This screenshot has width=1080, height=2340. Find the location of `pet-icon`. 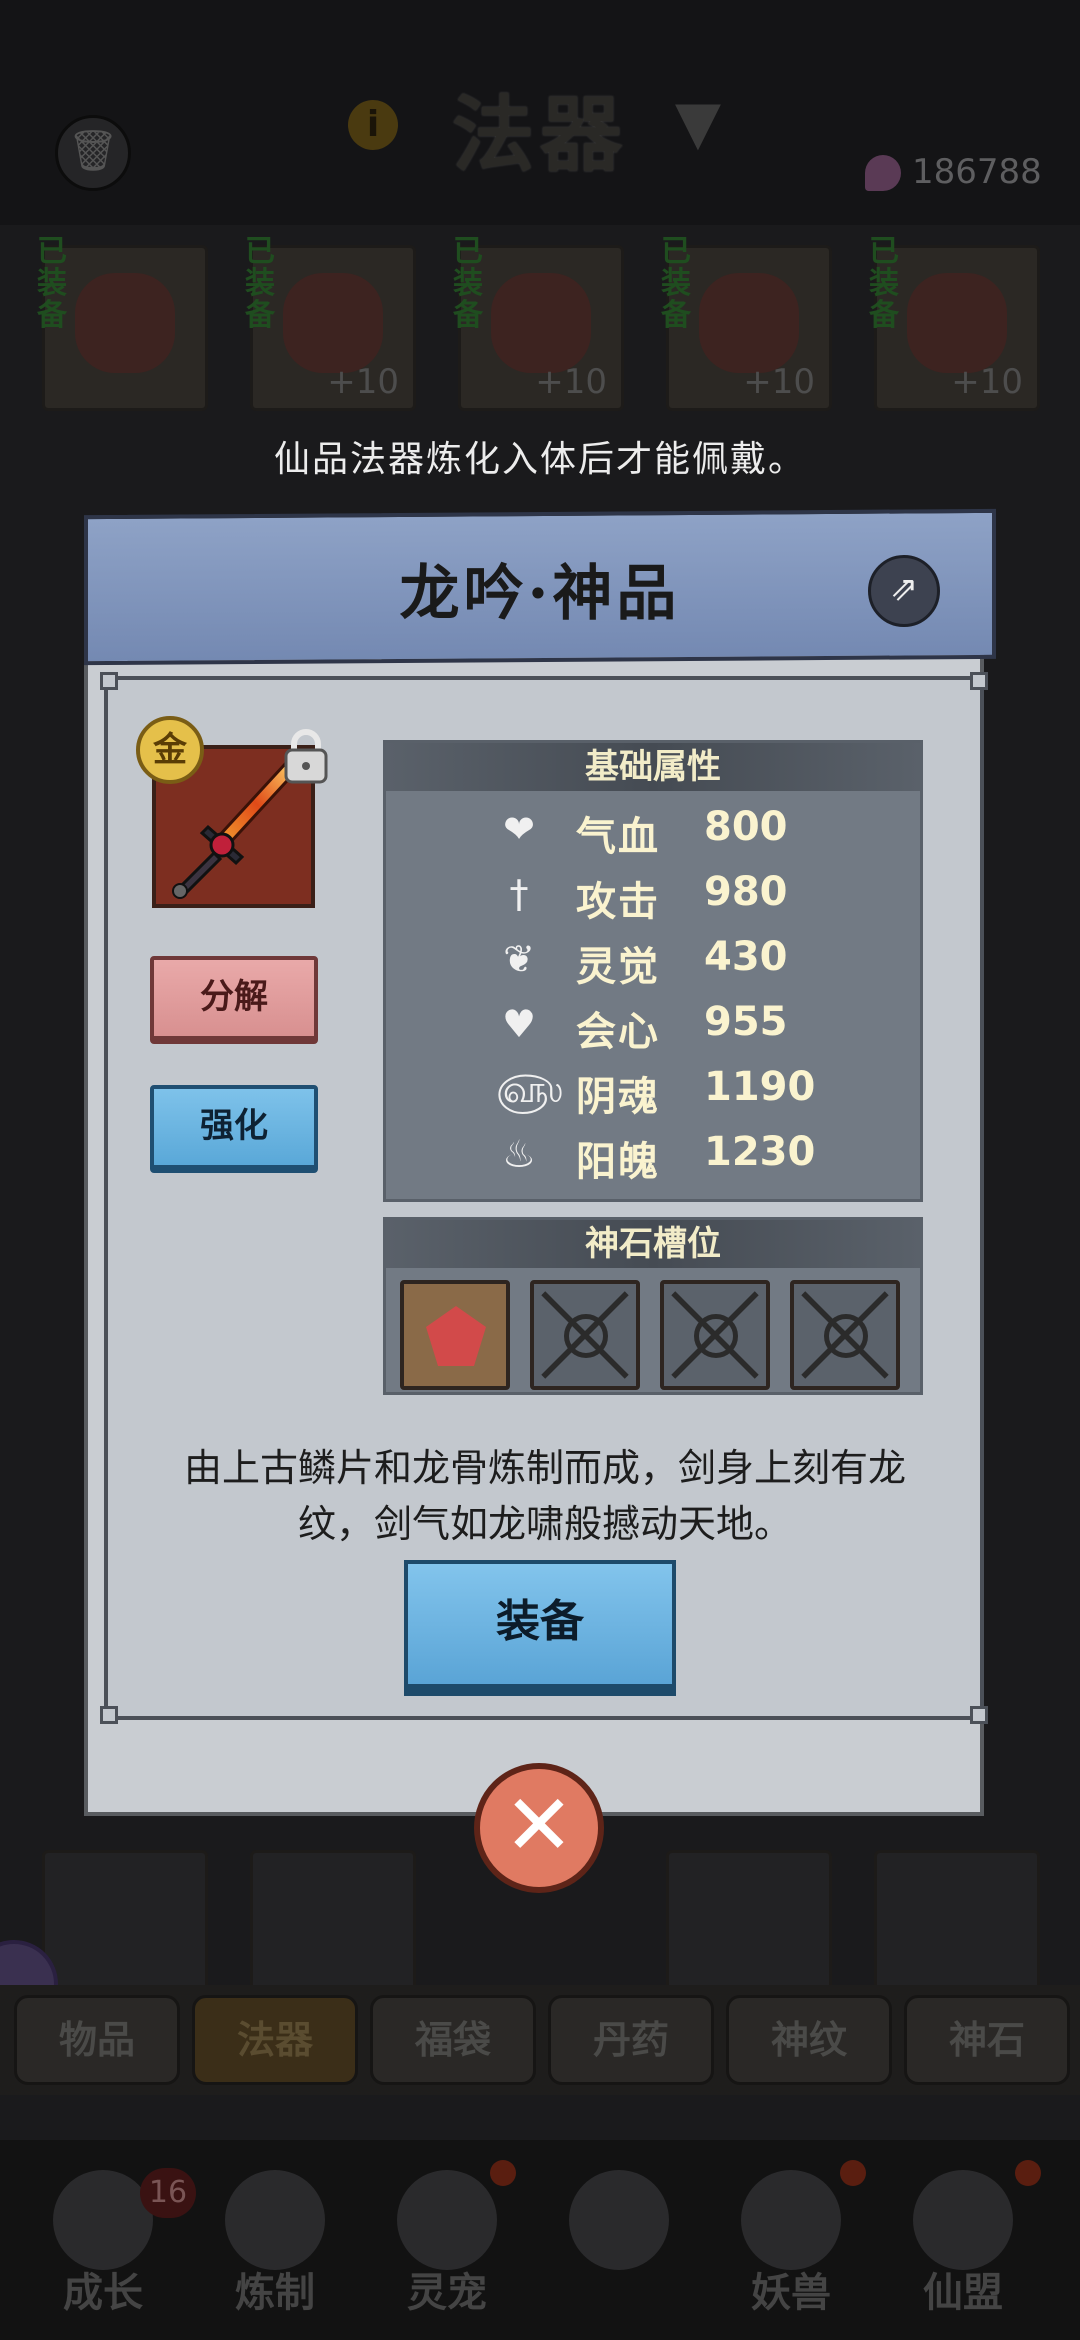

pet-icon is located at coordinates (447, 2220).